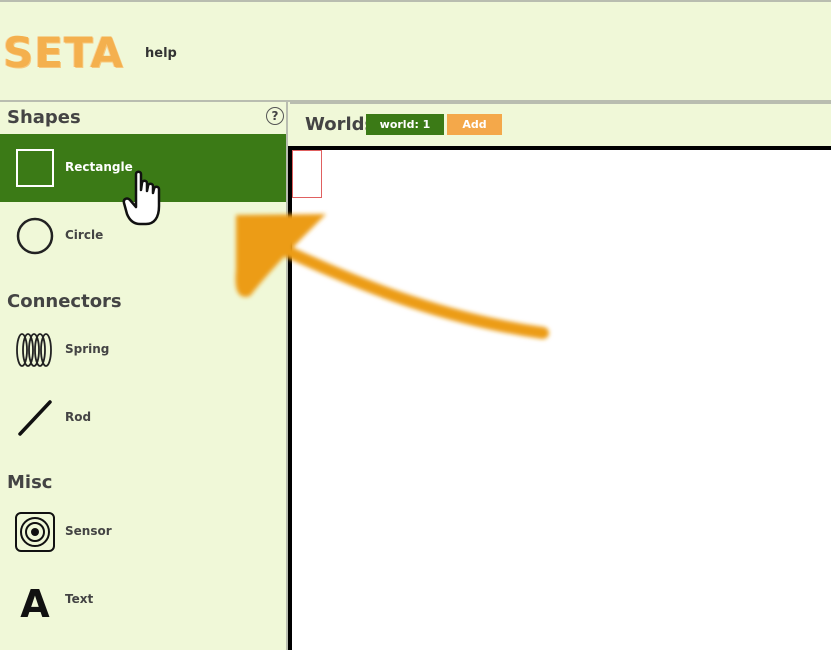 This screenshot has width=831, height=650. Describe the element at coordinates (35, 168) in the screenshot. I see `rectangle-icon` at that location.